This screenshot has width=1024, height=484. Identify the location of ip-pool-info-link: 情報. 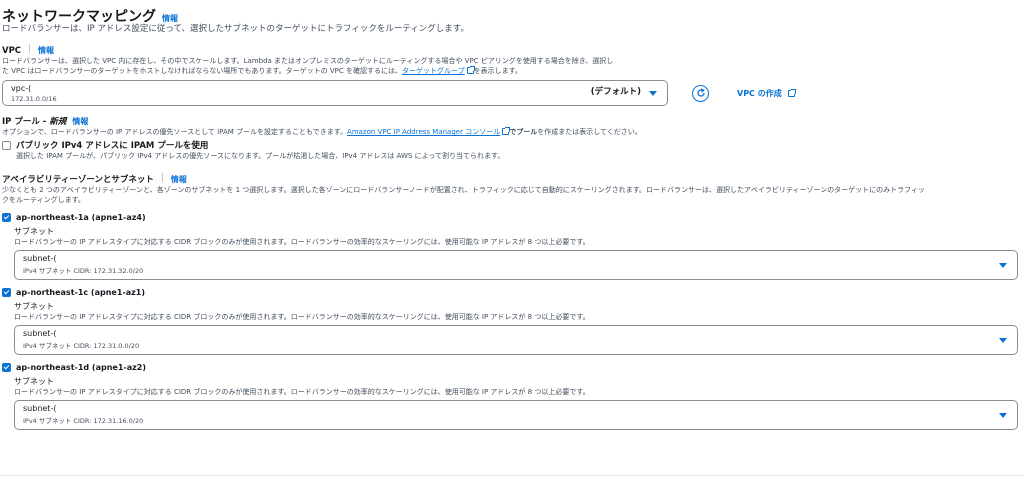
(80, 121).